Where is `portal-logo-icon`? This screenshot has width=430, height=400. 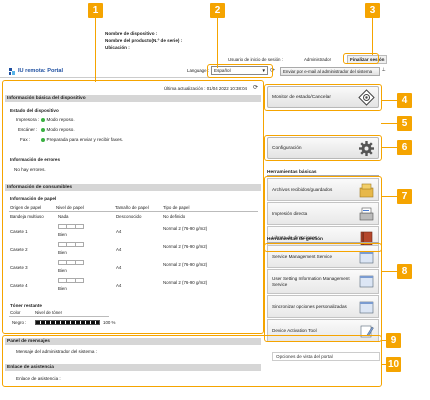
portal-logo-icon is located at coordinates (12, 71).